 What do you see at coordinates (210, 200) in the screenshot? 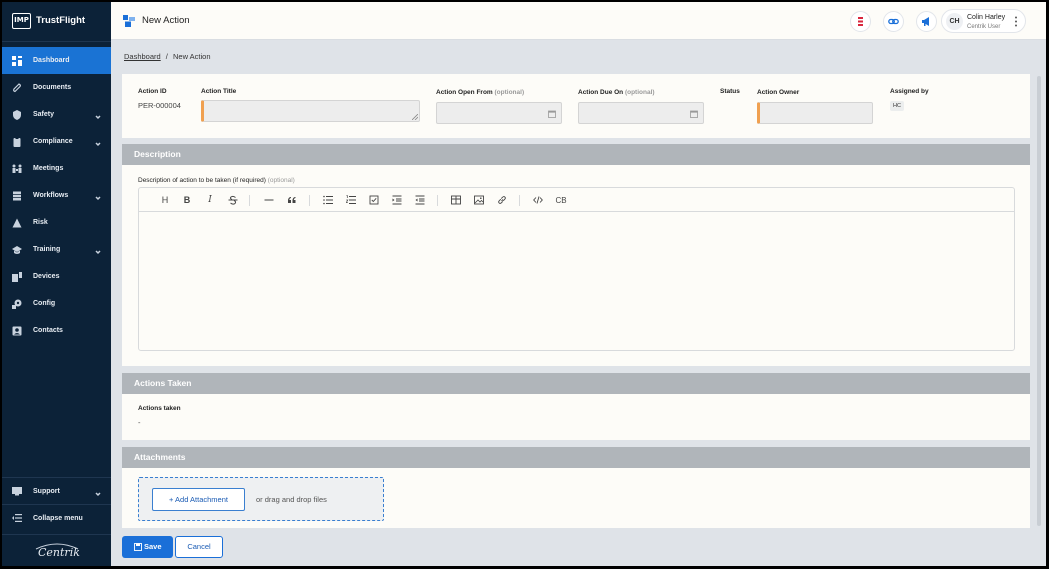
I see `italic-button: I` at bounding box center [210, 200].